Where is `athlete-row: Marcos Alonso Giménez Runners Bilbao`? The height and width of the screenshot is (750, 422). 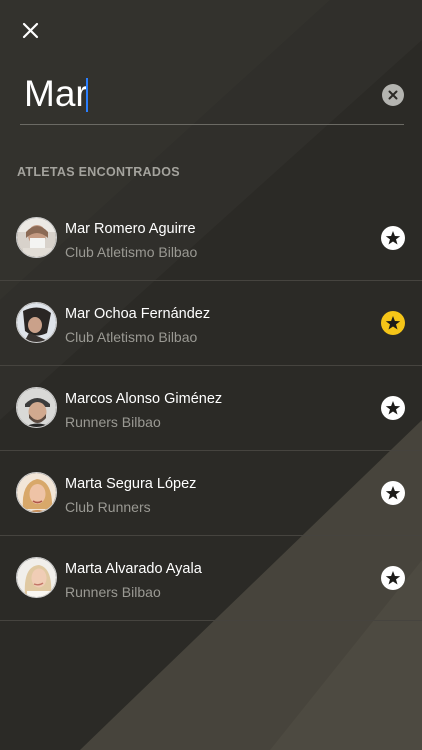 athlete-row: Marcos Alonso Giménez Runners Bilbao is located at coordinates (211, 408).